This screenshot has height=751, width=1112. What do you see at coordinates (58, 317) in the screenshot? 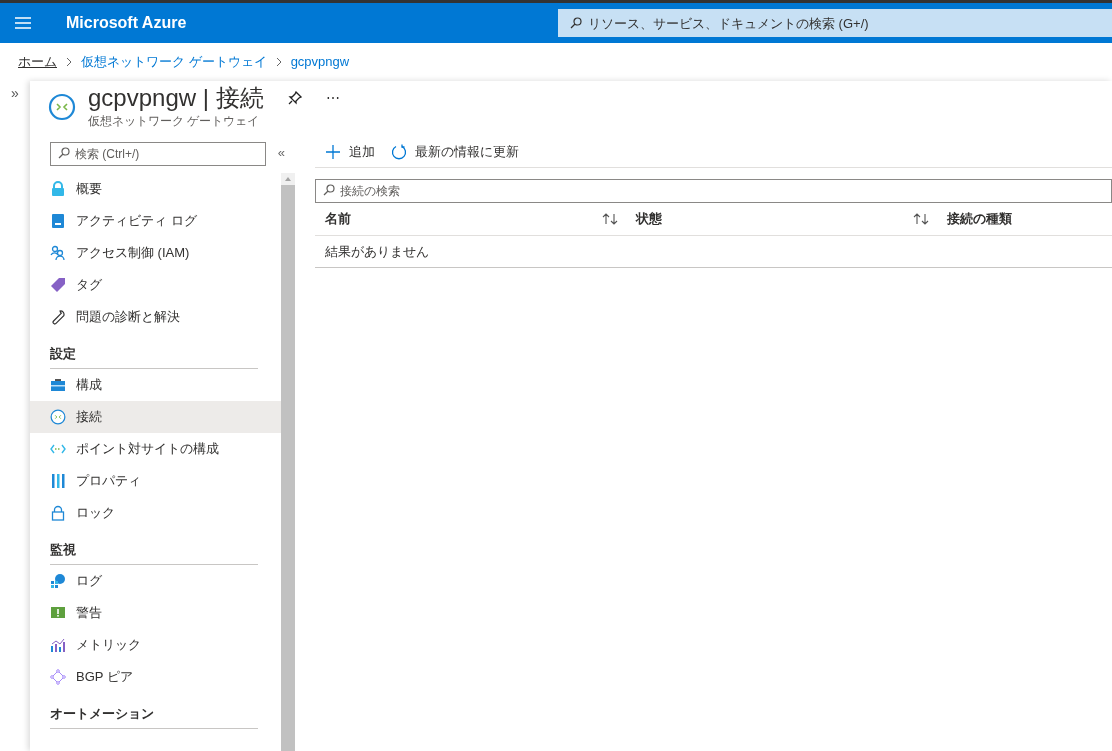
I see `wrench-icon` at bounding box center [58, 317].